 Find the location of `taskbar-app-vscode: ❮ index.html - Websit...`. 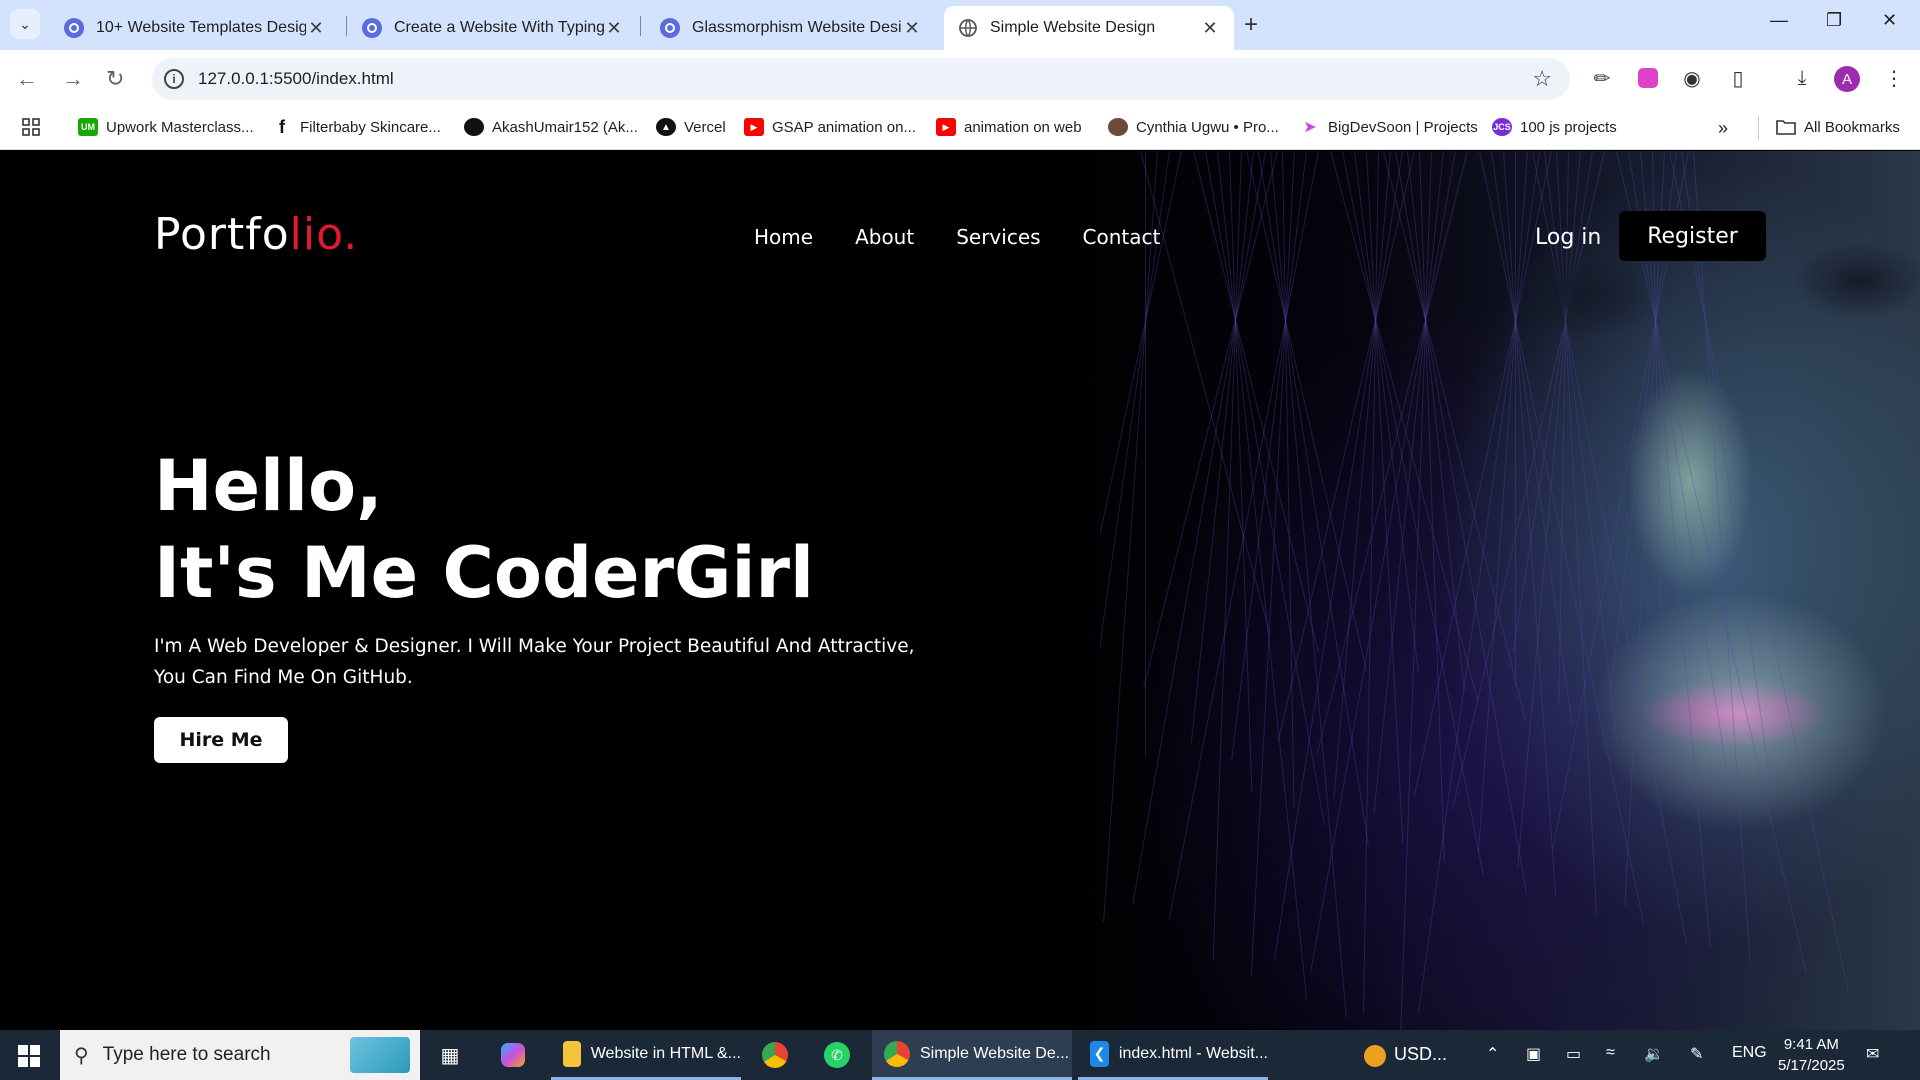

taskbar-app-vscode: ❮ index.html - Websit... is located at coordinates (1173, 1055).